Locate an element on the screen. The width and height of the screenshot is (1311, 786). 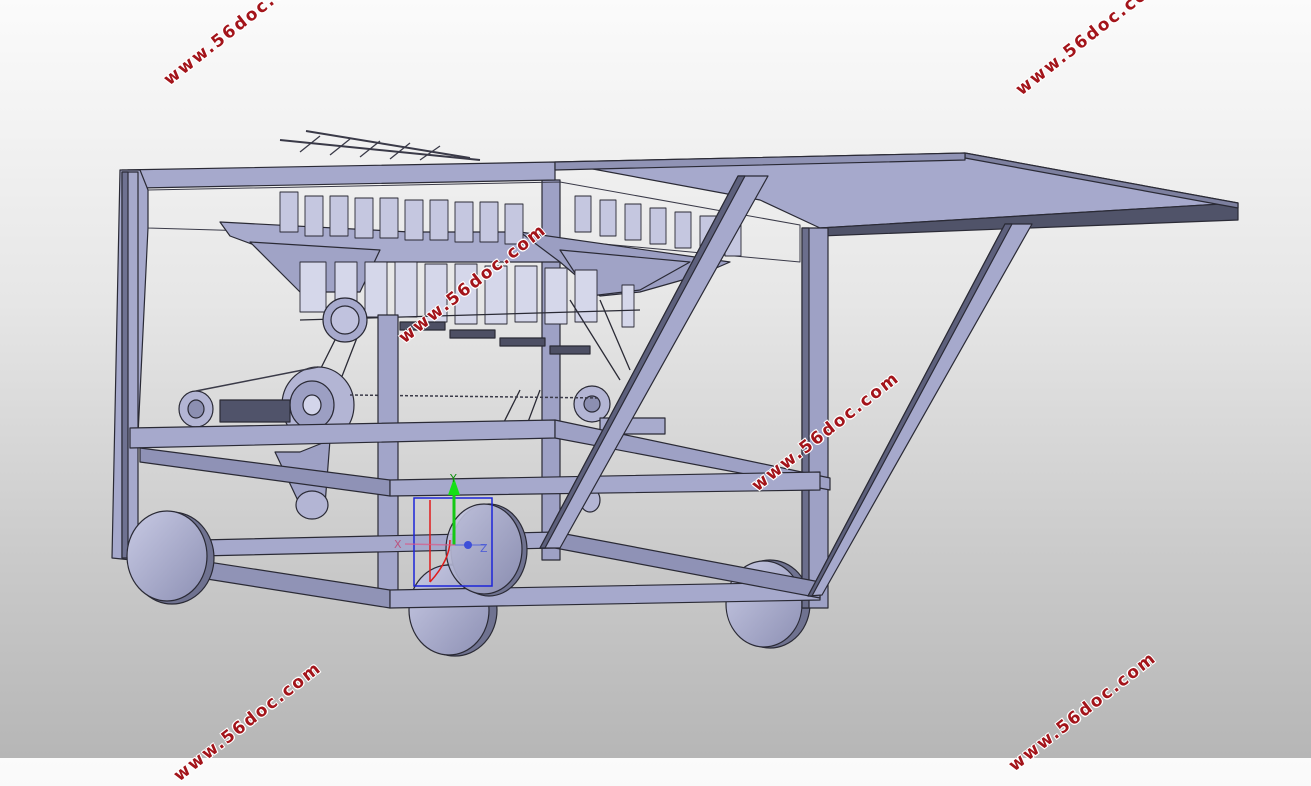
triad-z-label: Z is located at coordinates (484, 548).